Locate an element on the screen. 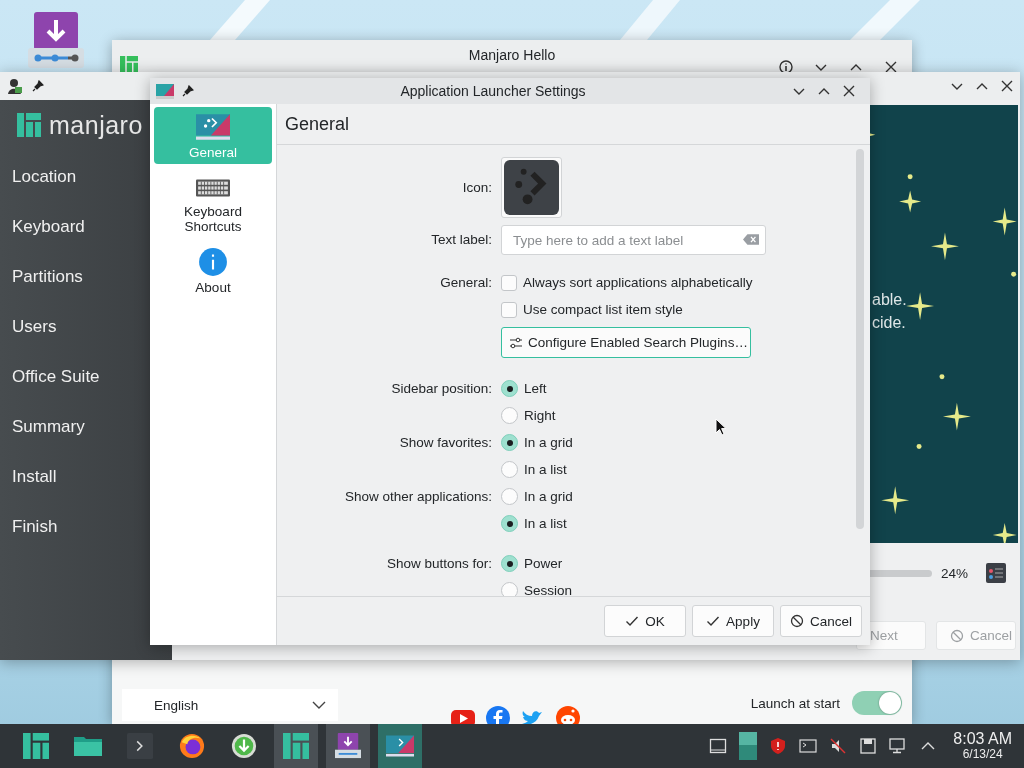  field-label: Icon: is located at coordinates (477, 187).